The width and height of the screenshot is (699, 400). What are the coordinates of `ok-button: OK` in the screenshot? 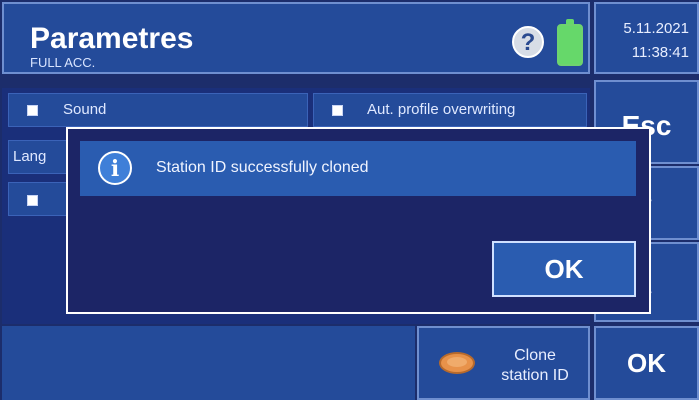 It's located at (646, 363).